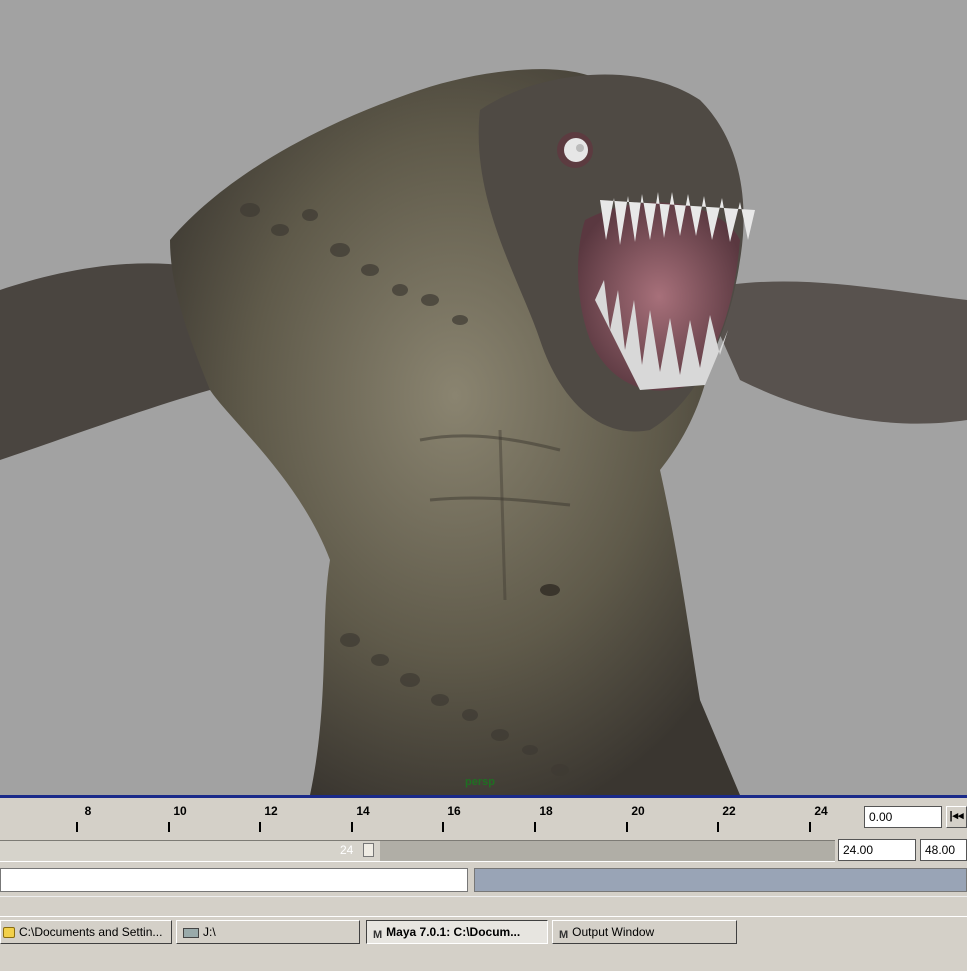 The image size is (967, 971). What do you see at coordinates (943, 850) in the screenshot?
I see `animation-end-field: 48.00` at bounding box center [943, 850].